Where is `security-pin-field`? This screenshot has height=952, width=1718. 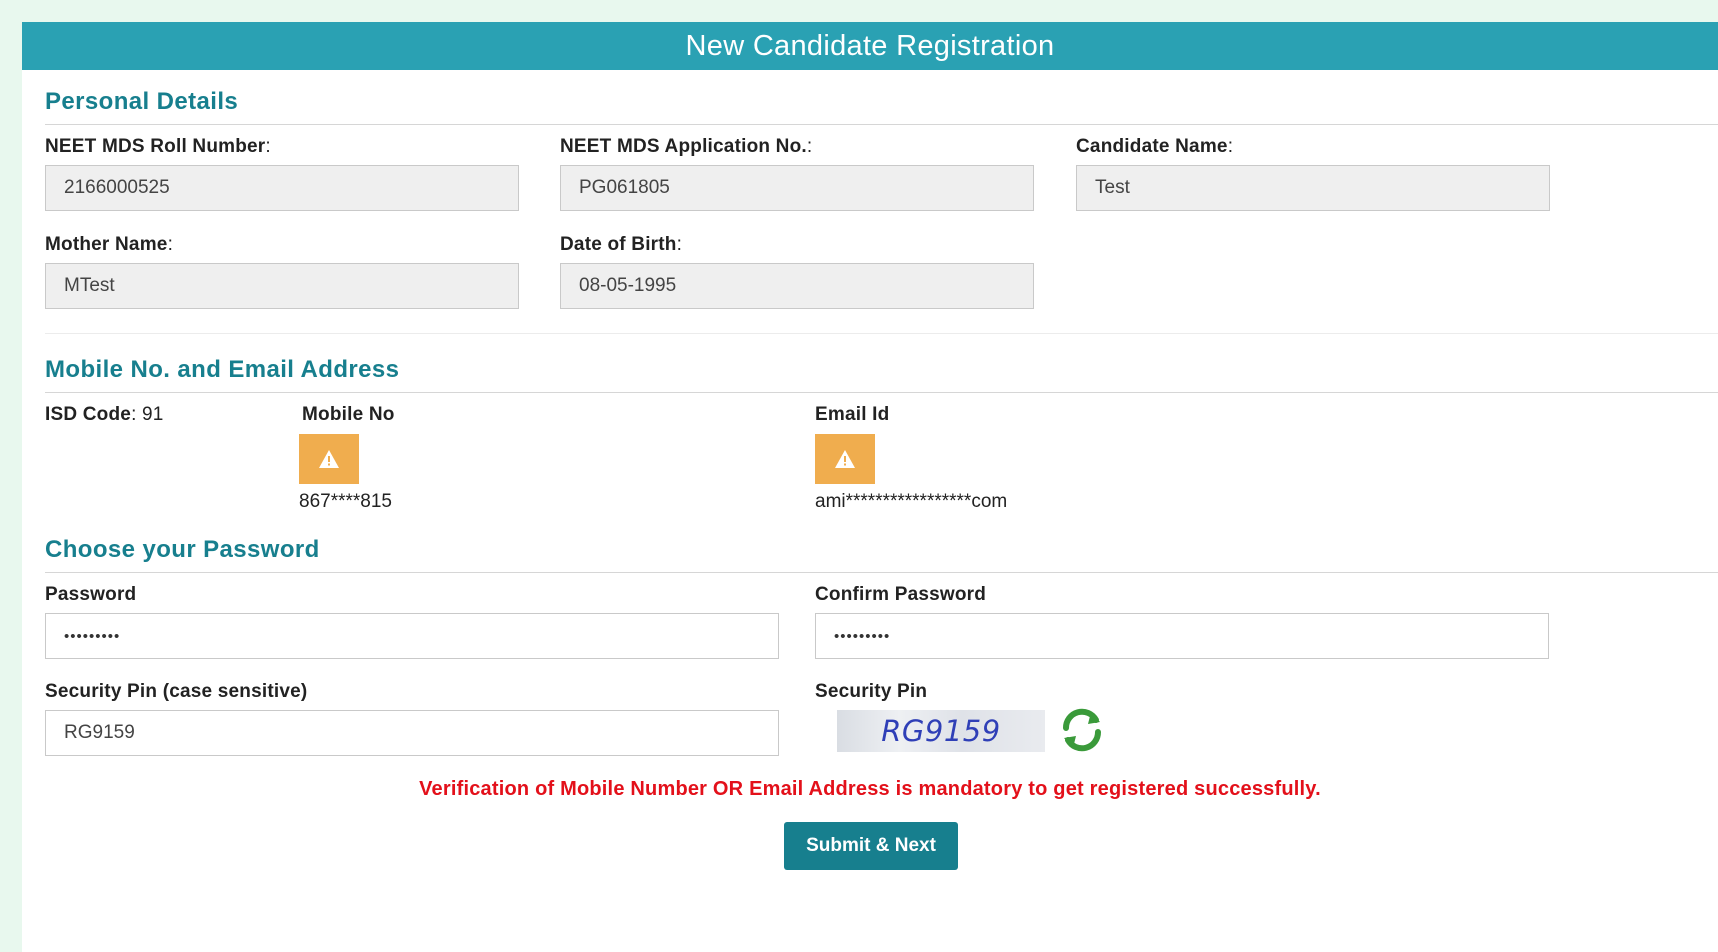 security-pin-field is located at coordinates (412, 733).